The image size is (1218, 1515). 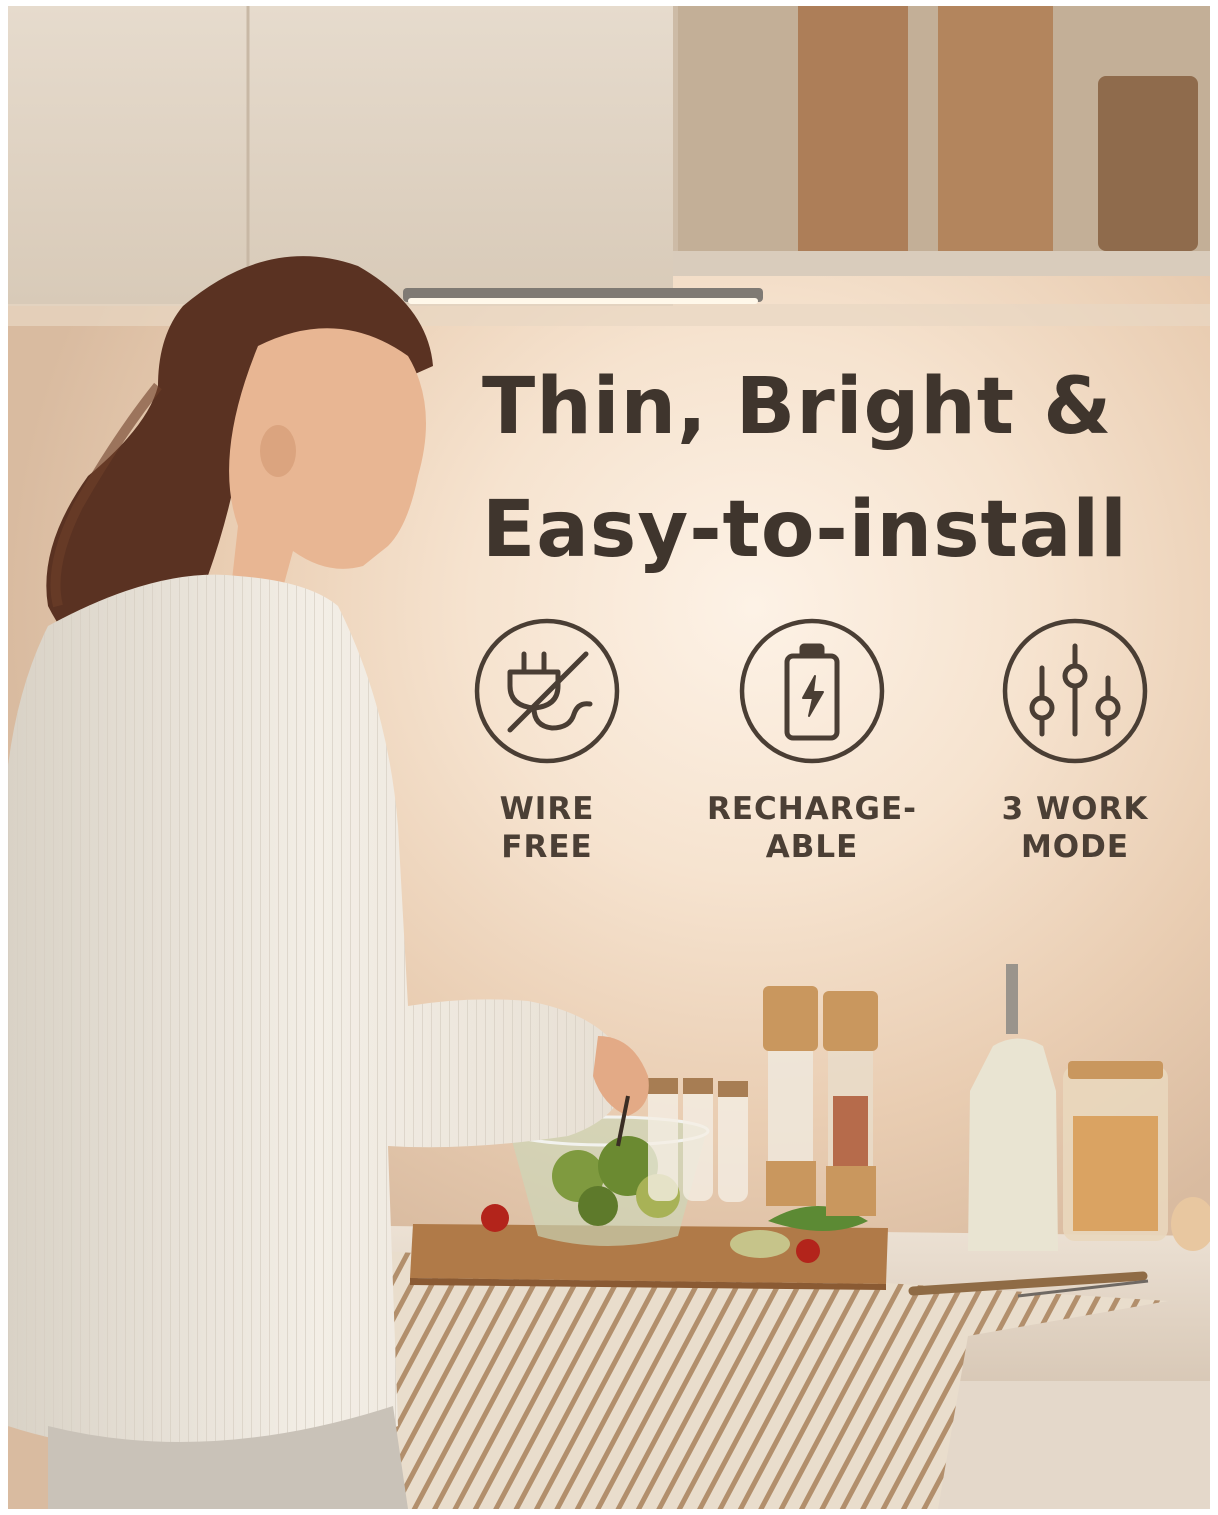 I want to click on feature-label: 3 WORK MODE, so click(x=1075, y=828).